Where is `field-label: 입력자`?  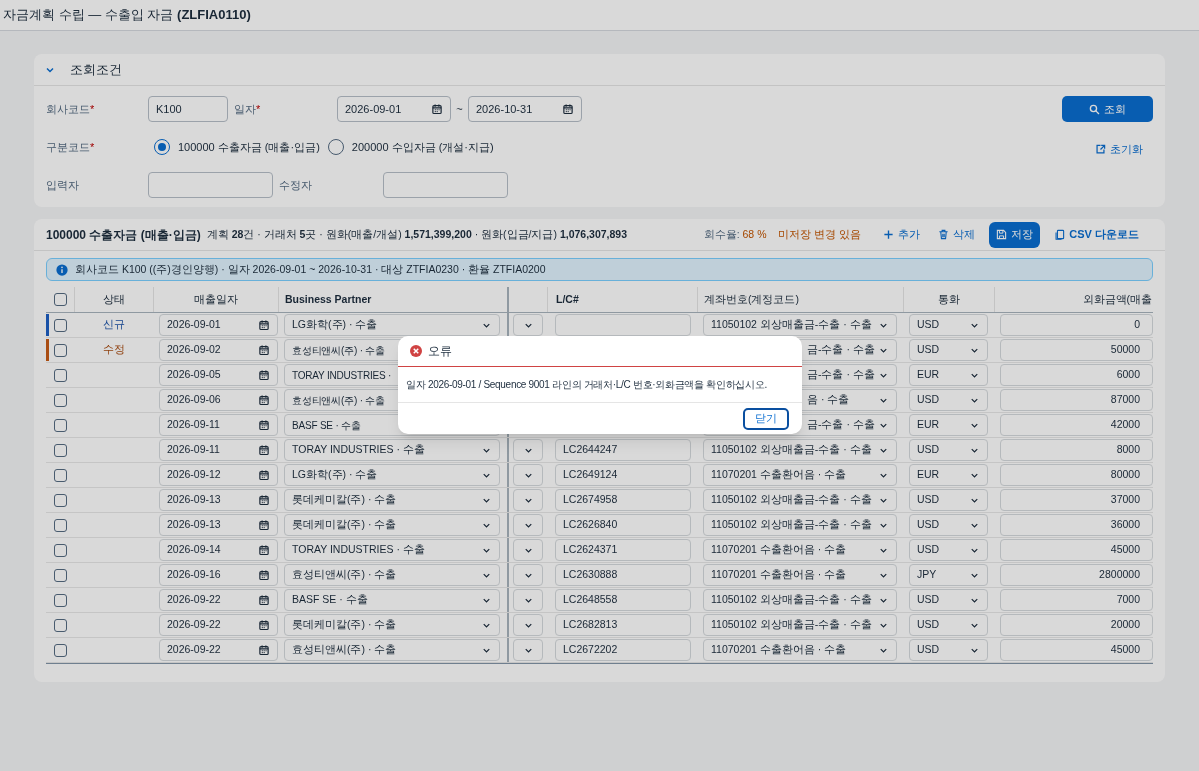 field-label: 입력자 is located at coordinates (63, 185).